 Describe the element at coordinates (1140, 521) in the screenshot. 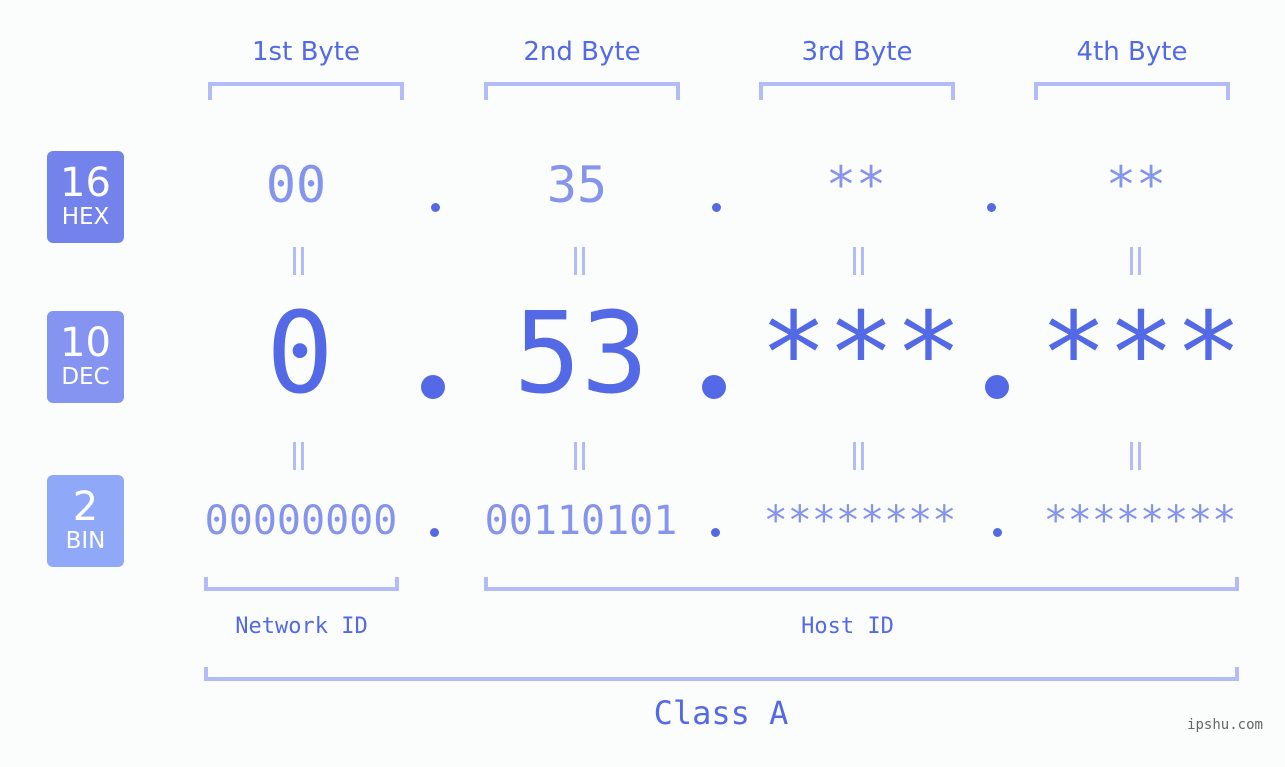

I see `bin-byte-4: ********` at that location.